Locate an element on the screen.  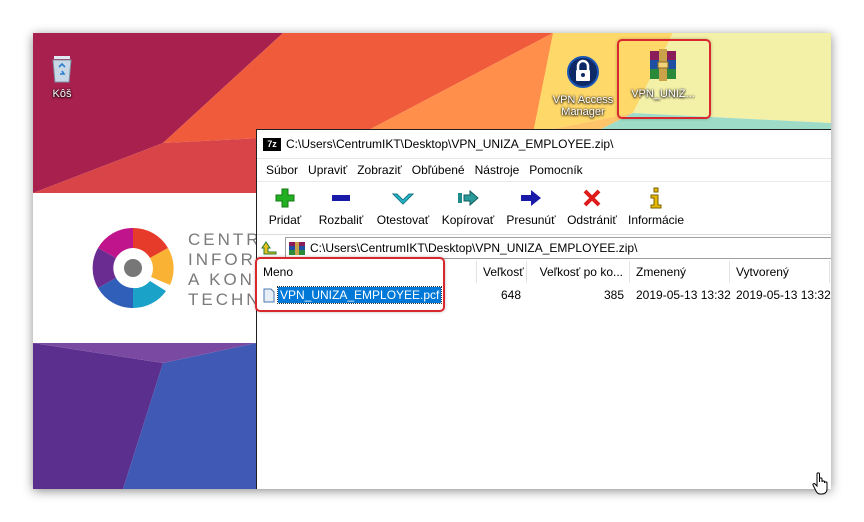
menu-edit: Upraviť is located at coordinates (327, 170).